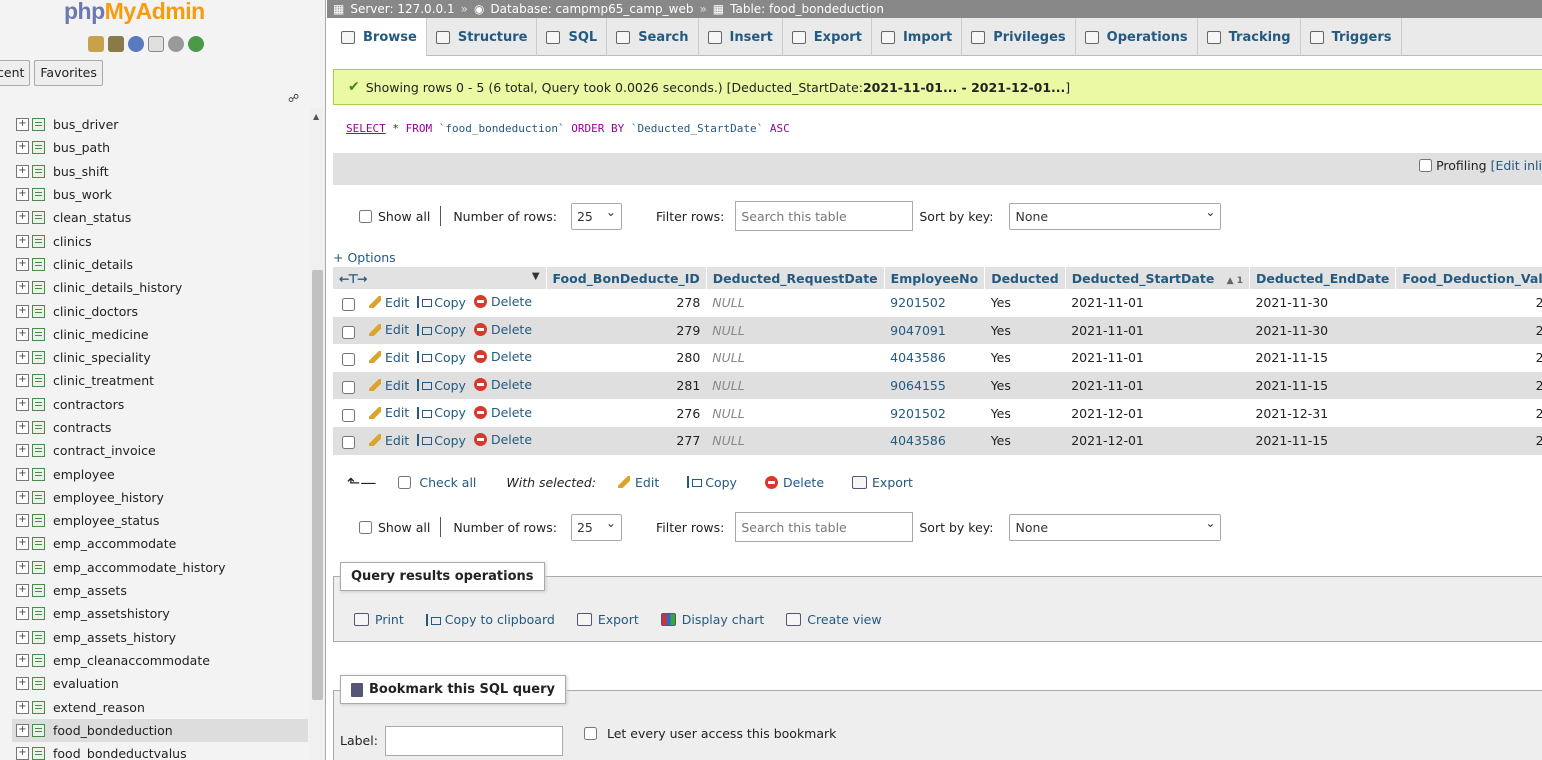 The width and height of the screenshot is (1542, 760). Describe the element at coordinates (160, 194) in the screenshot. I see `tree-item: + bus_work` at that location.